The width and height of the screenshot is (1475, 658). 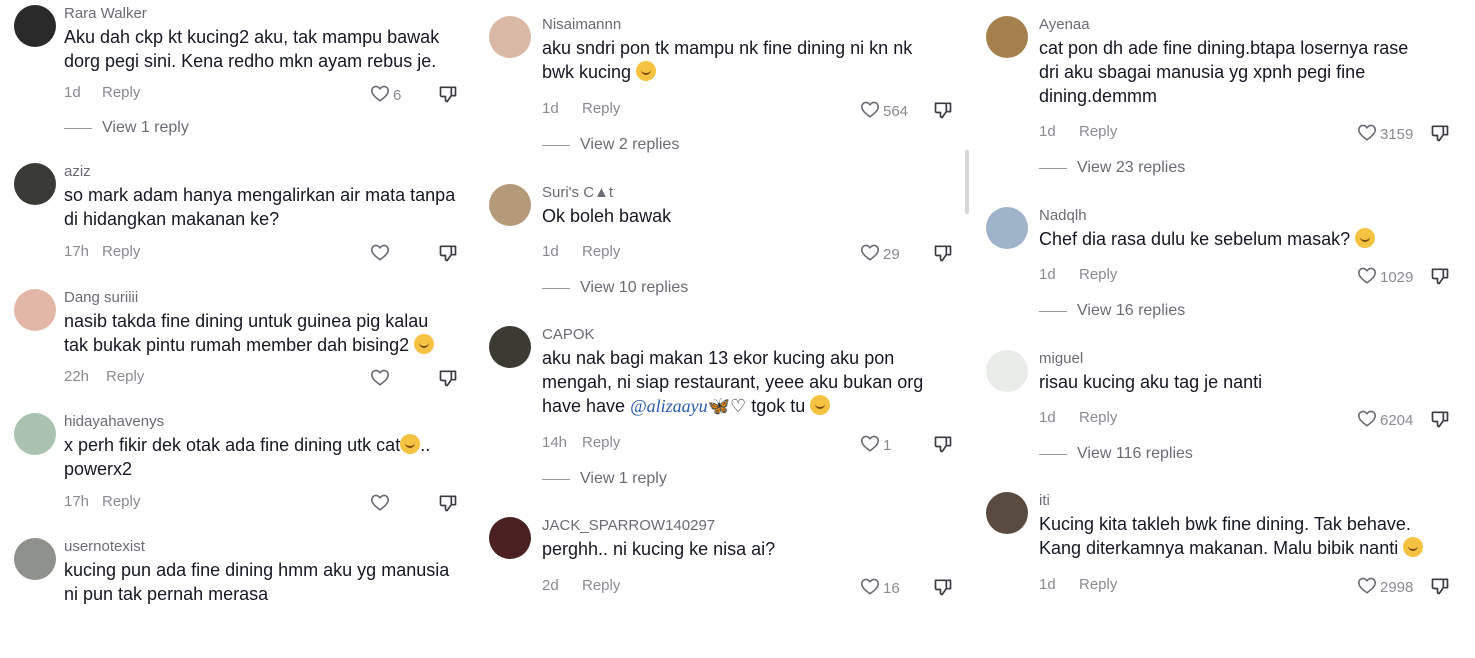 What do you see at coordinates (114, 421) in the screenshot?
I see `comment-username: hidayahavenys` at bounding box center [114, 421].